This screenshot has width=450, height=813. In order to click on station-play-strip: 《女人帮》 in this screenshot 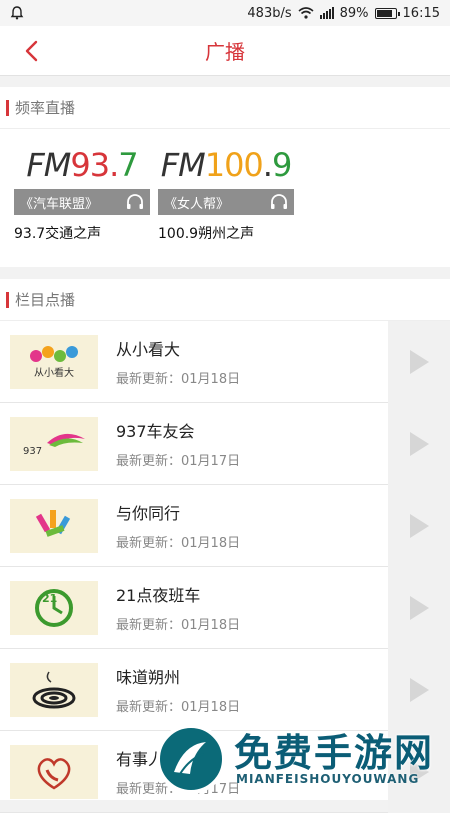, I will do `click(226, 202)`.